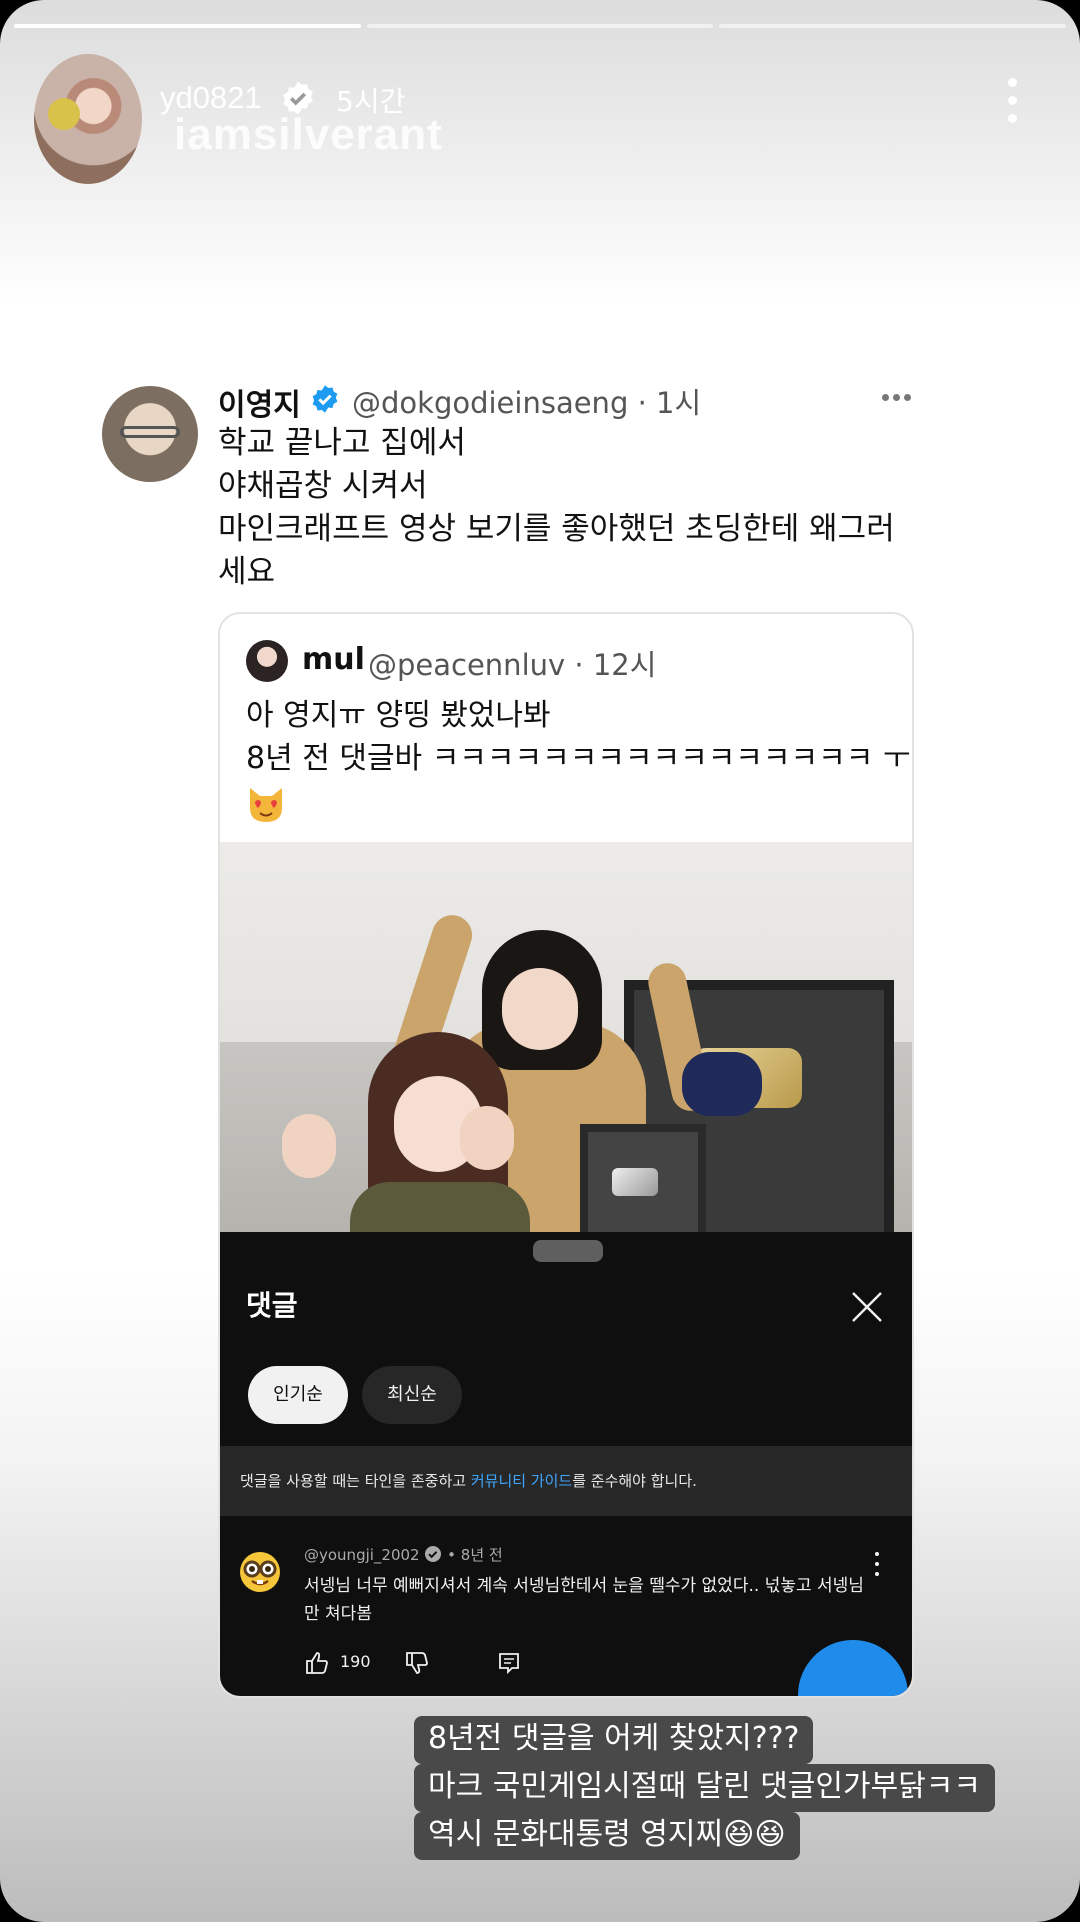 The image size is (1080, 1922). What do you see at coordinates (355, 1661) in the screenshot?
I see `like-count: 190` at bounding box center [355, 1661].